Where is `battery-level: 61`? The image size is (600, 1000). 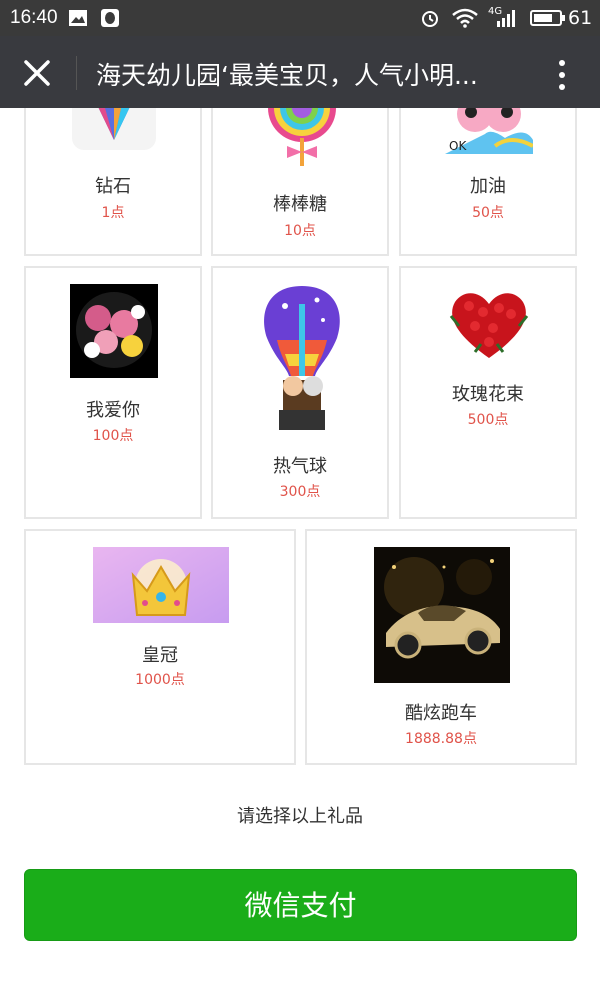
battery-level: 61 is located at coordinates (580, 18).